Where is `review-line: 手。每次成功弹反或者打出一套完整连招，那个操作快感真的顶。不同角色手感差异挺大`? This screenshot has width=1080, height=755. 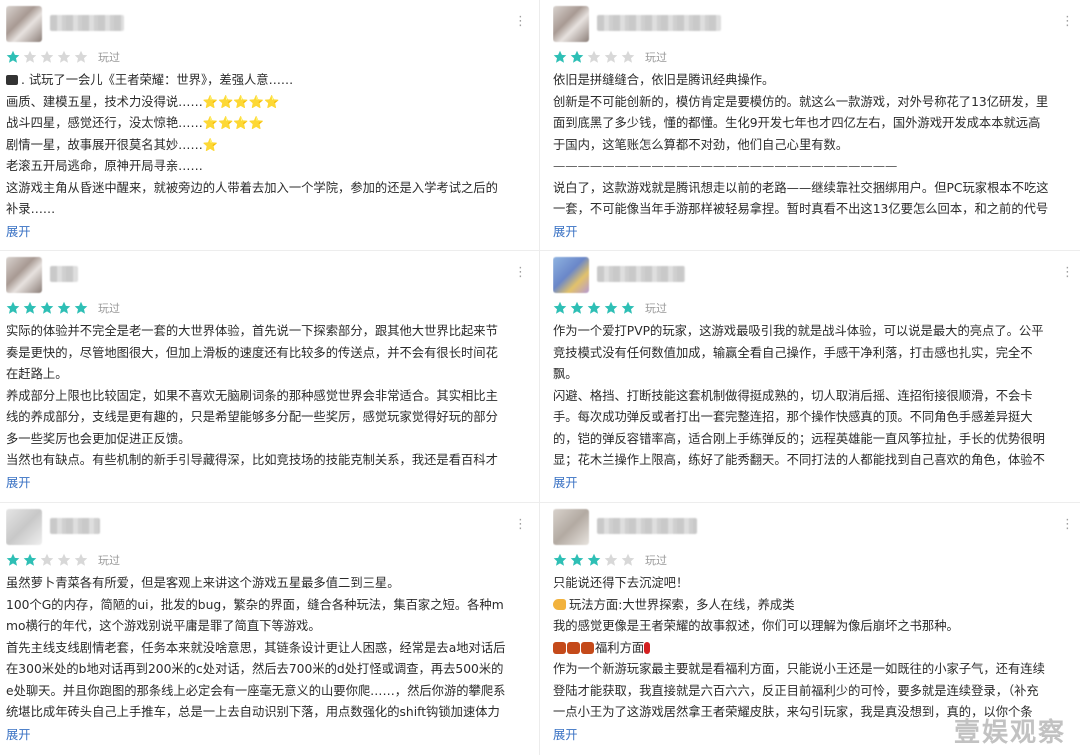
review-line: 手。每次成功弹反或者打出一套完整连招，那个操作快感真的顶。不同角色手感差异挺大 is located at coordinates (793, 417).